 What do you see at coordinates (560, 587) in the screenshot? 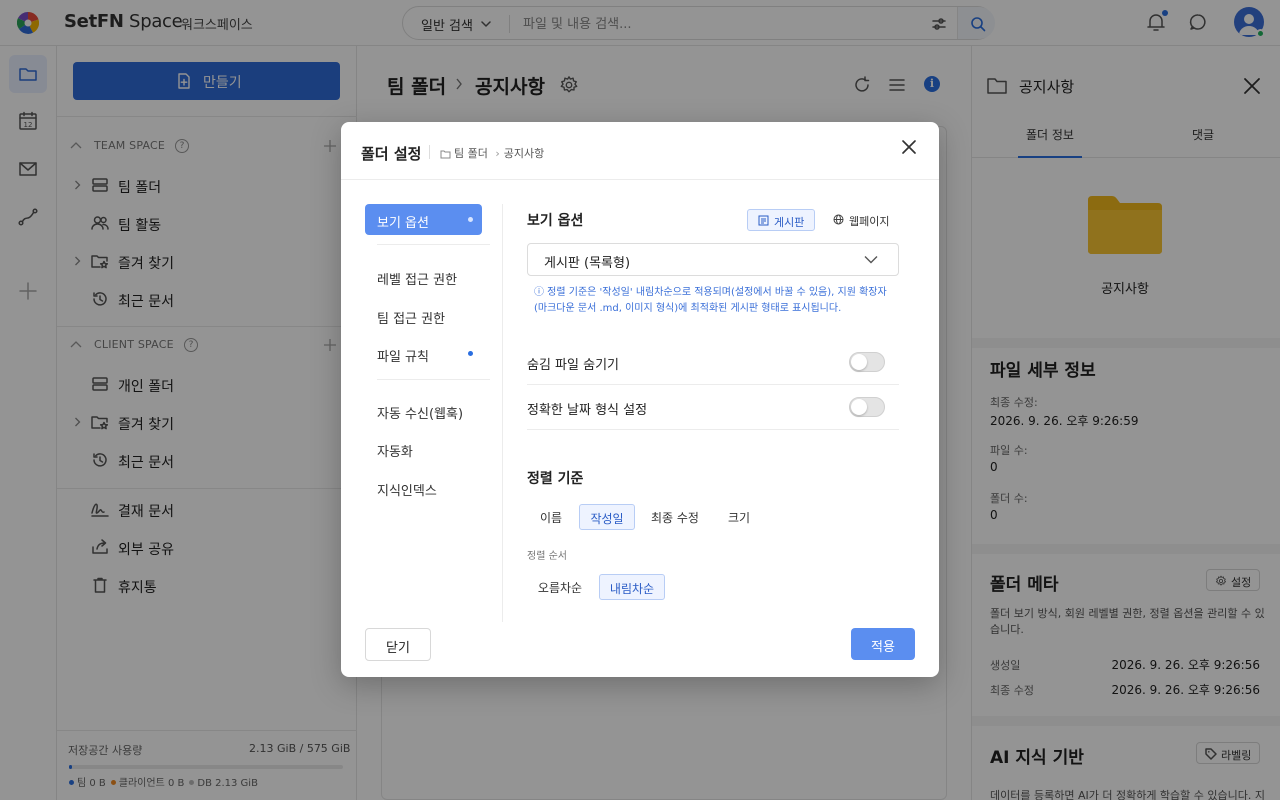
I see `sort-order-option: 오름차순` at bounding box center [560, 587].